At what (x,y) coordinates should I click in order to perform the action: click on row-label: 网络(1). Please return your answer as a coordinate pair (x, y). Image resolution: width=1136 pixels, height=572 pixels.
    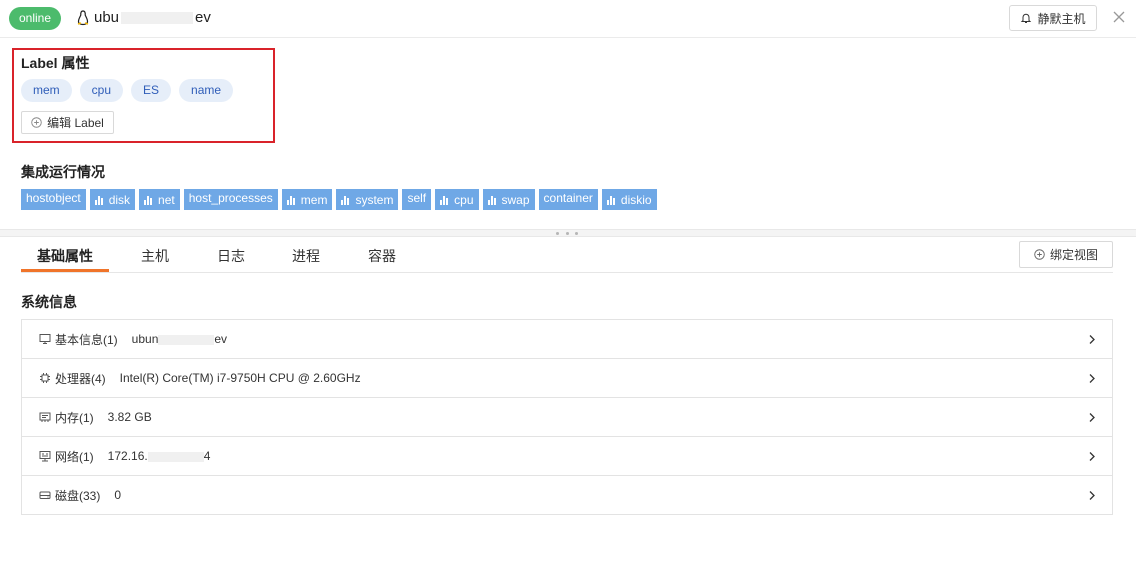
    Looking at the image, I should click on (74, 456).